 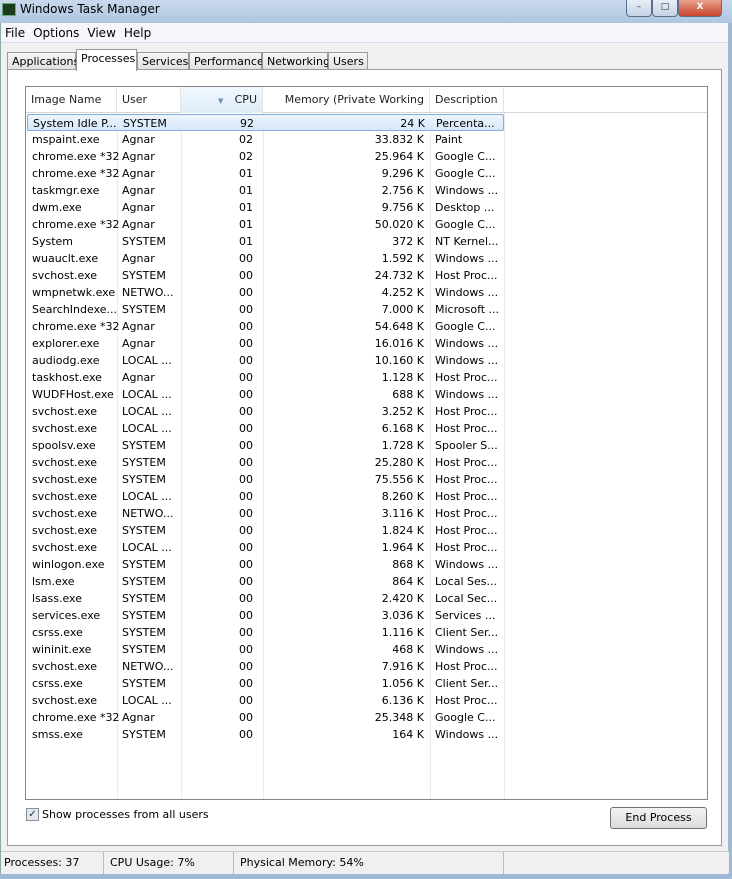 What do you see at coordinates (15, 31) in the screenshot?
I see `menu-file: File` at bounding box center [15, 31].